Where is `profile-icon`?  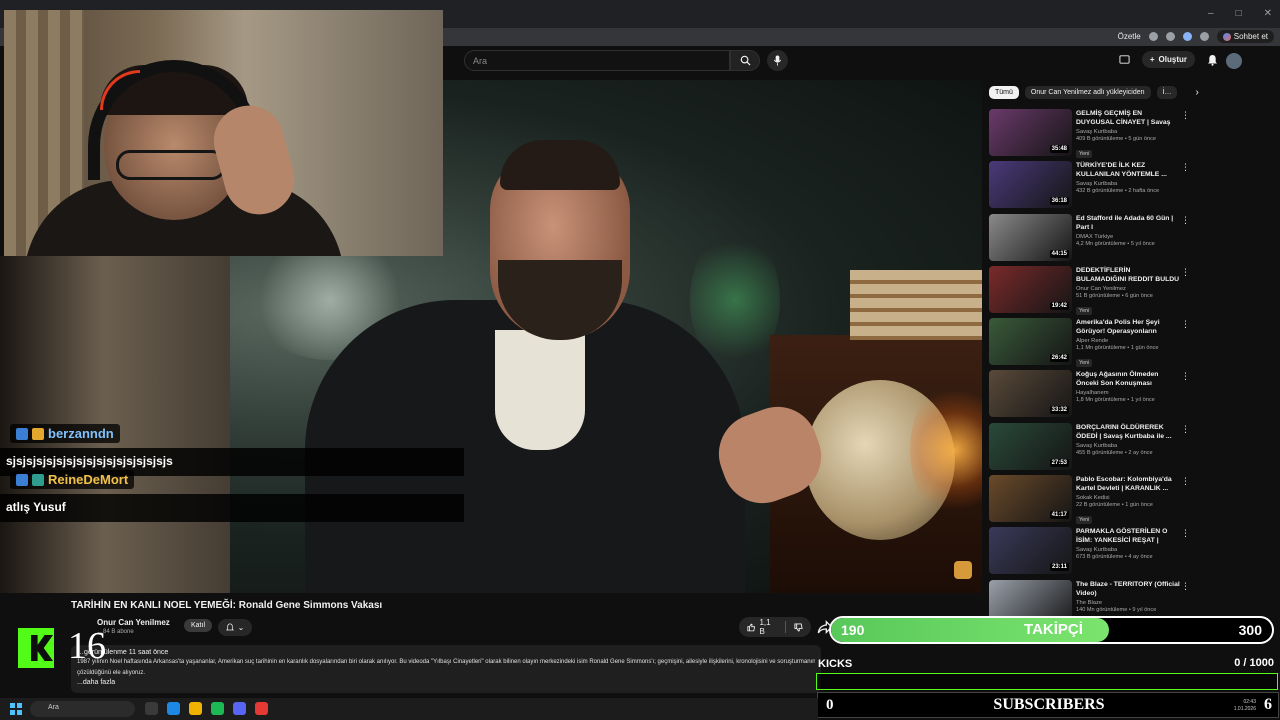
profile-icon is located at coordinates (1204, 36).